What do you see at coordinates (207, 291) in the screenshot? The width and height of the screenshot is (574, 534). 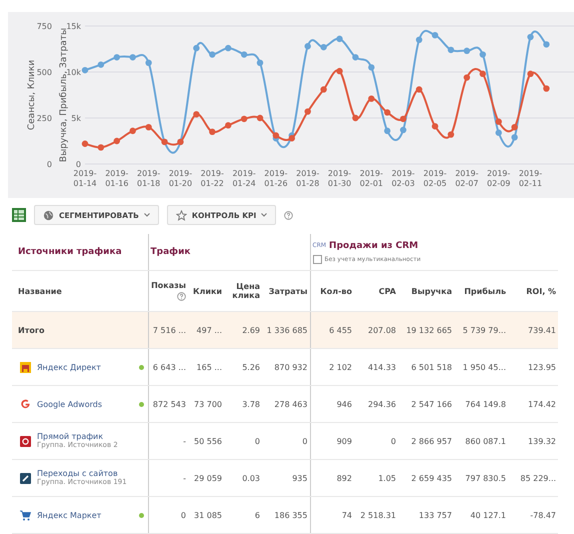 I see `column-header: Клики` at bounding box center [207, 291].